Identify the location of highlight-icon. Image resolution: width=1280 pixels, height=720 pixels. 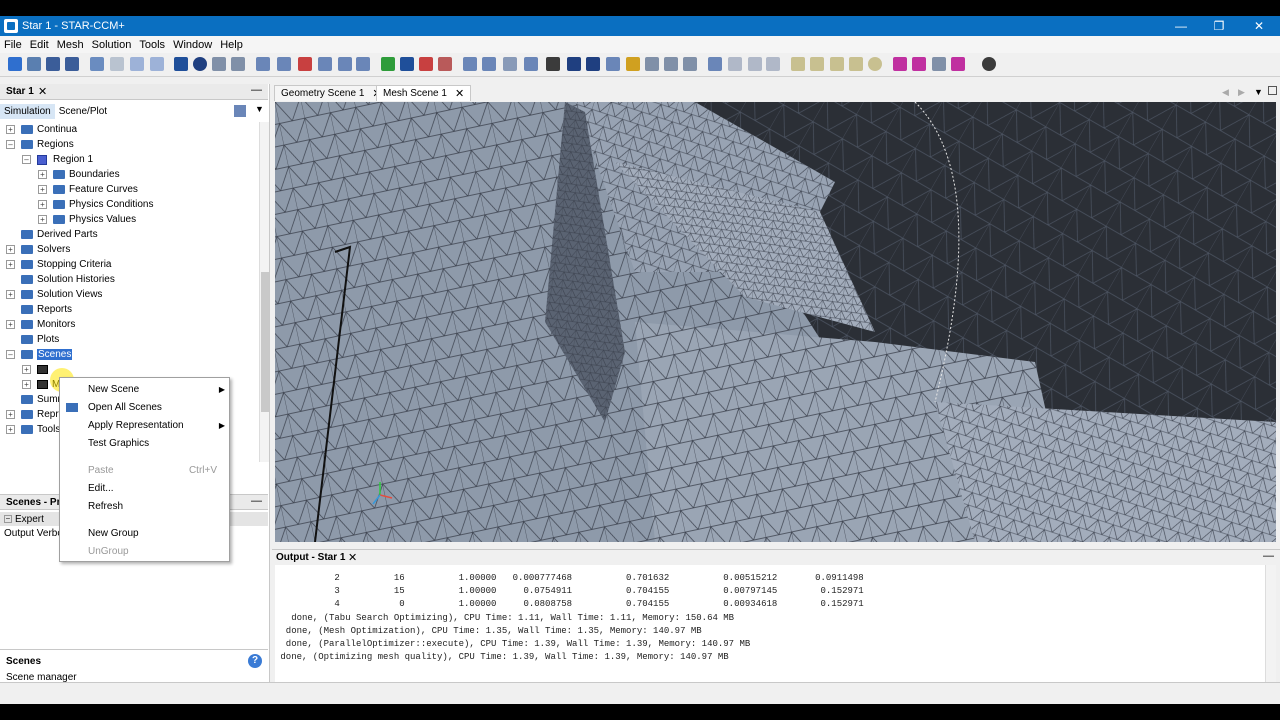
(900, 64).